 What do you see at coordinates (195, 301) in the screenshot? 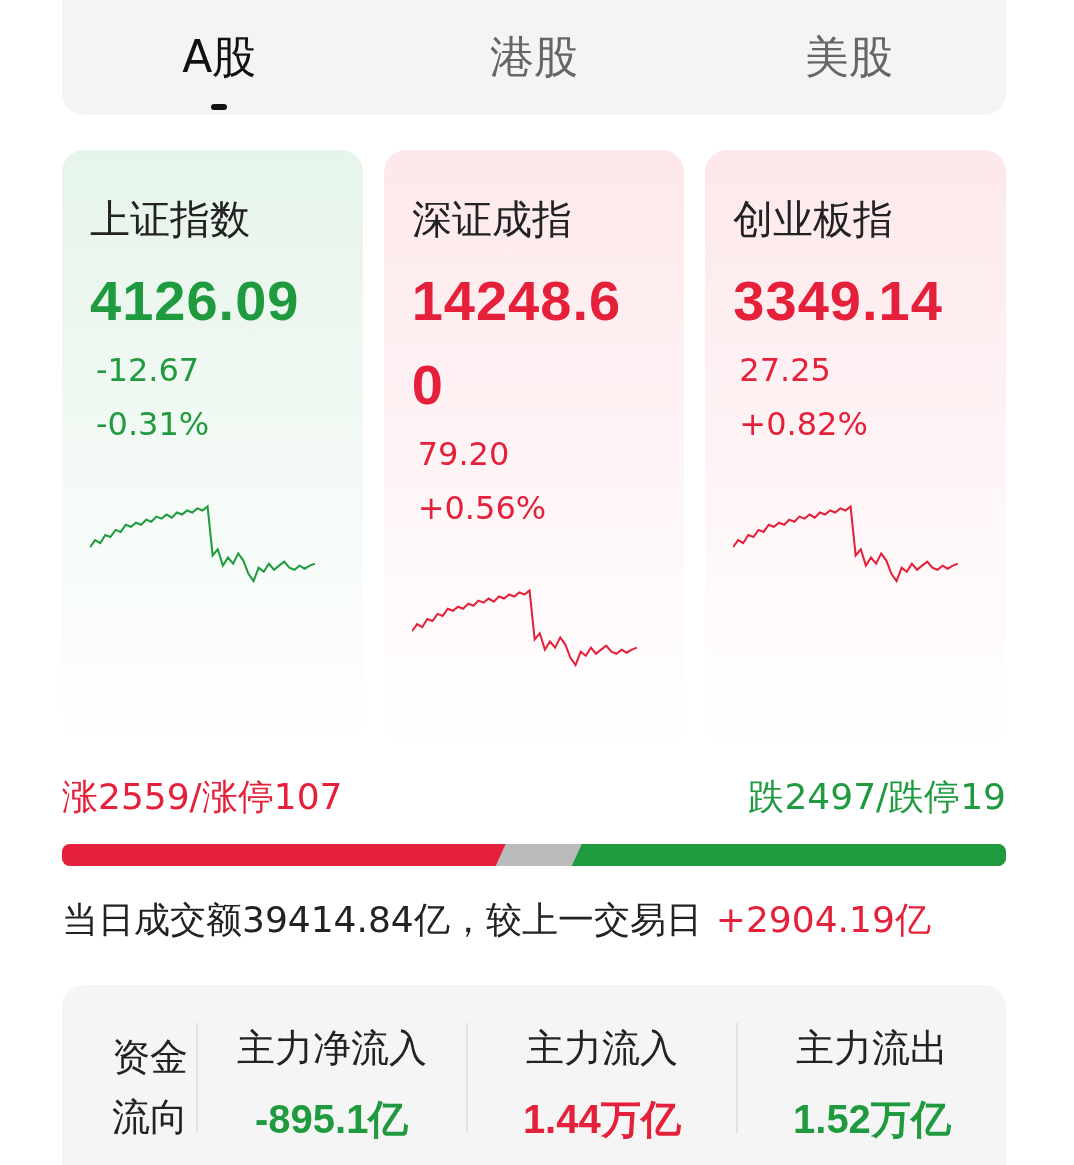
I see `index-value: 4126.09` at bounding box center [195, 301].